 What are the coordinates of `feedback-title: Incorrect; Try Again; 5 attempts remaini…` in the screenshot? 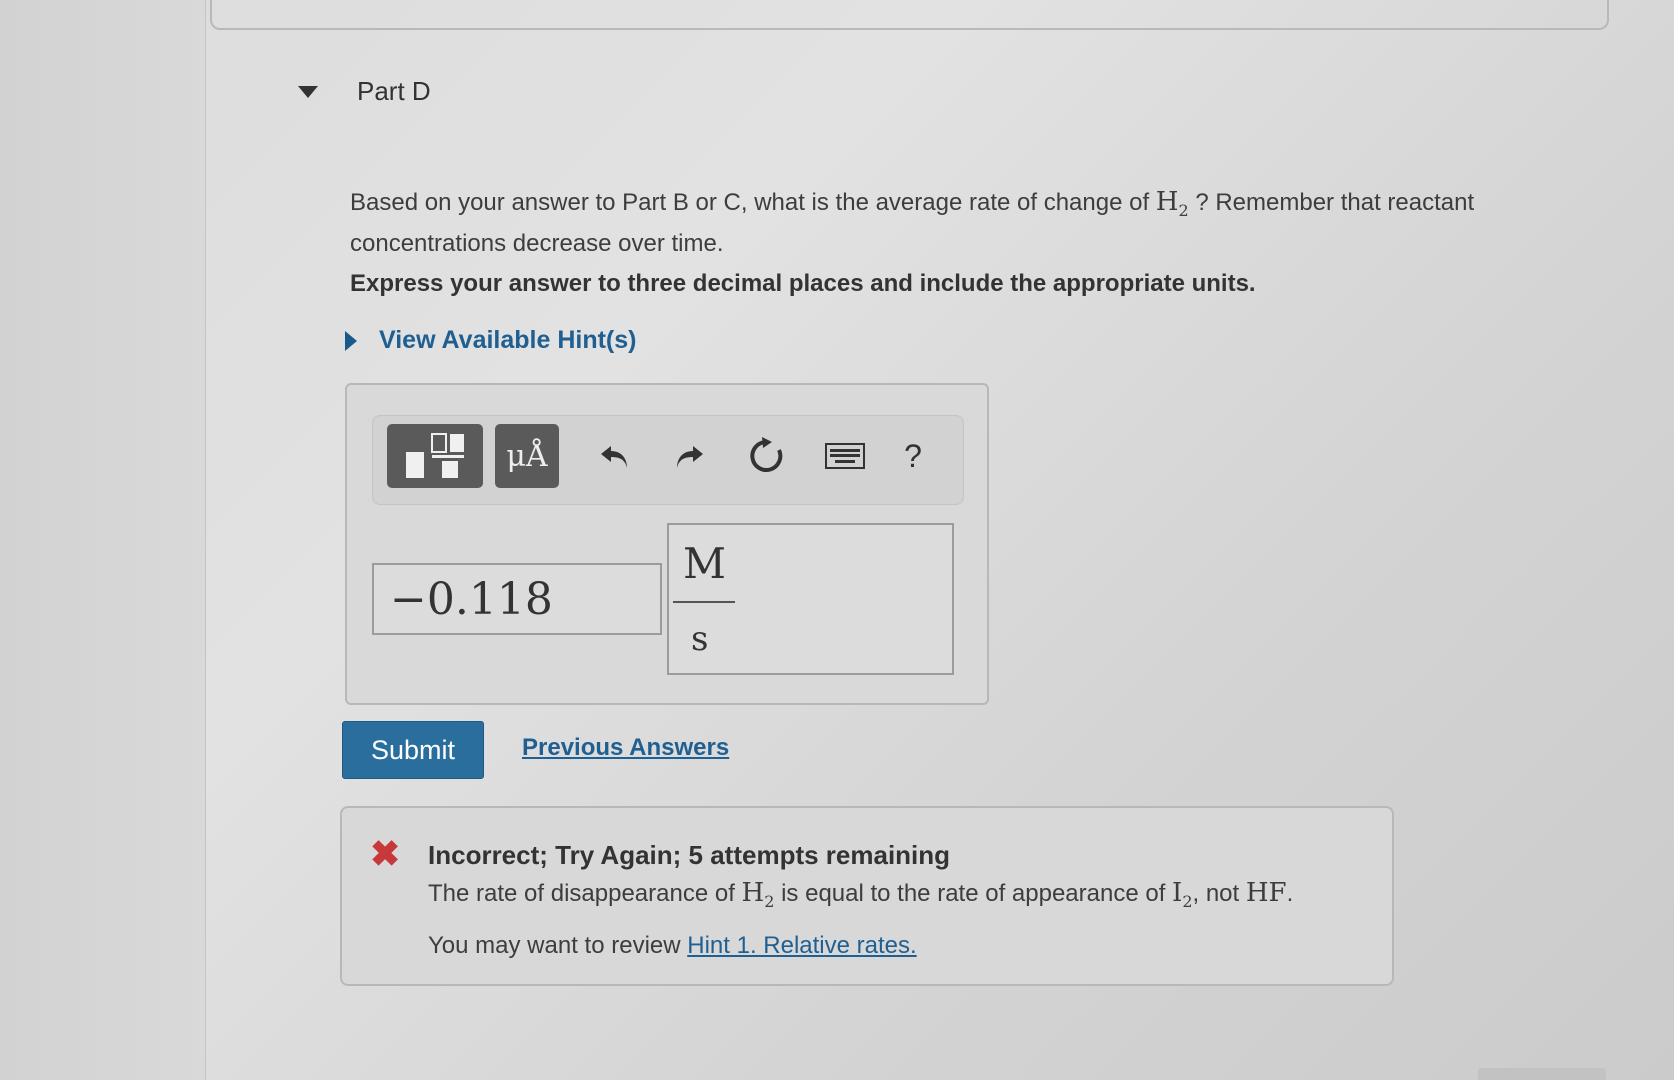 It's located at (689, 855).